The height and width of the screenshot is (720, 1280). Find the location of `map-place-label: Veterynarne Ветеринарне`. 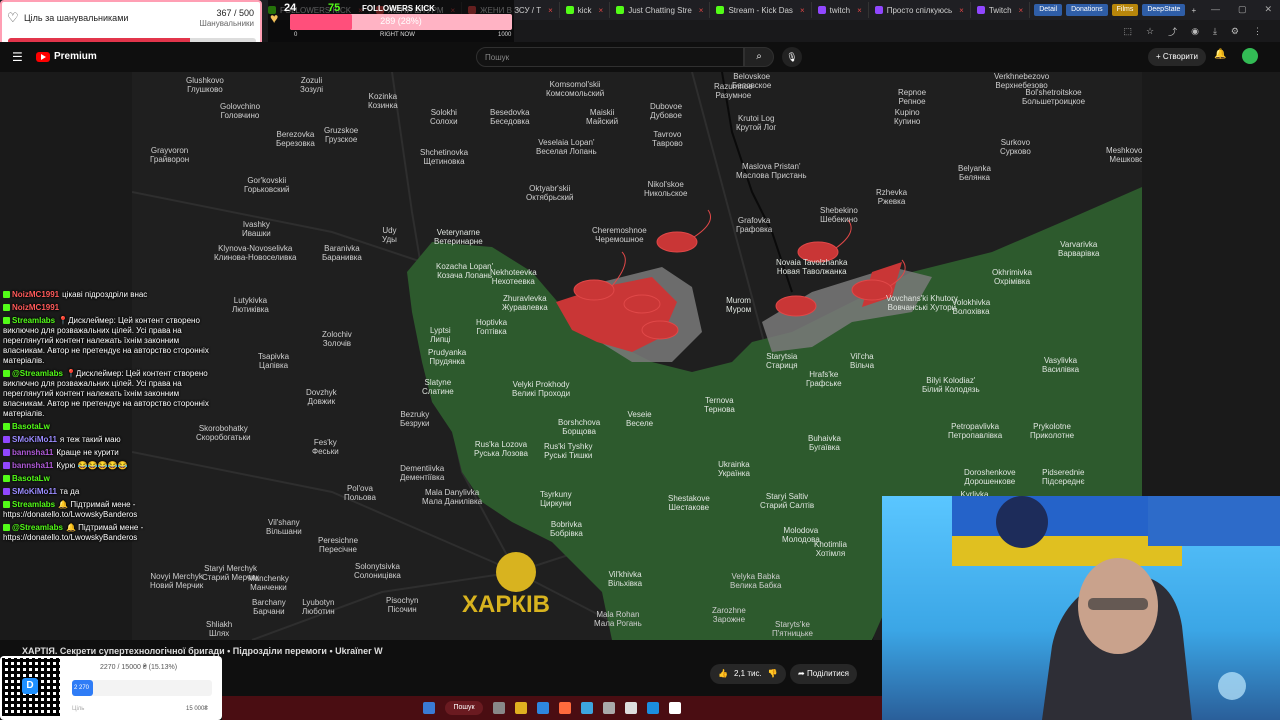

map-place-label: Veterynarne Ветеринарне is located at coordinates (458, 237).